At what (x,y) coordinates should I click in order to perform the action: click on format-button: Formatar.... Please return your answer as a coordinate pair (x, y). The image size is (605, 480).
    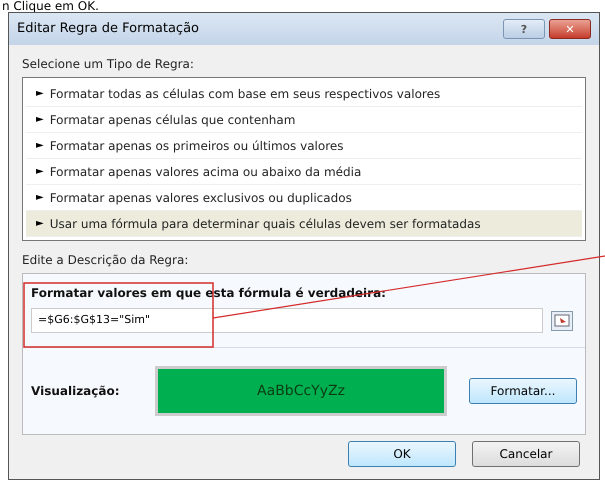
    Looking at the image, I should click on (523, 391).